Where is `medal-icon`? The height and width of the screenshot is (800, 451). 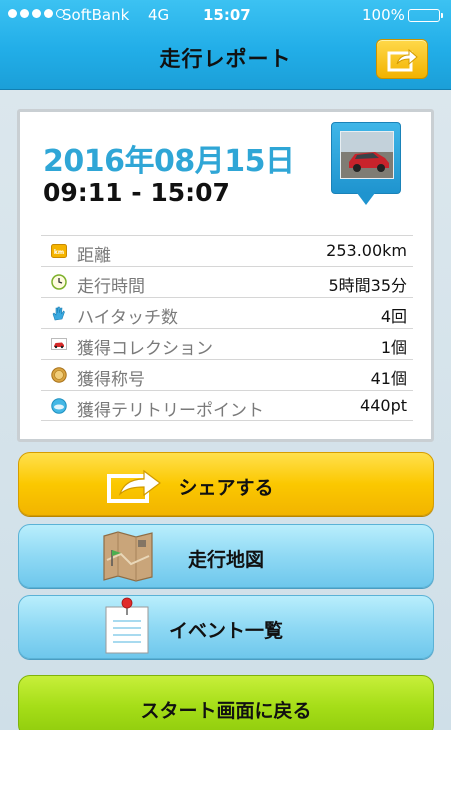
medal-icon is located at coordinates (59, 375).